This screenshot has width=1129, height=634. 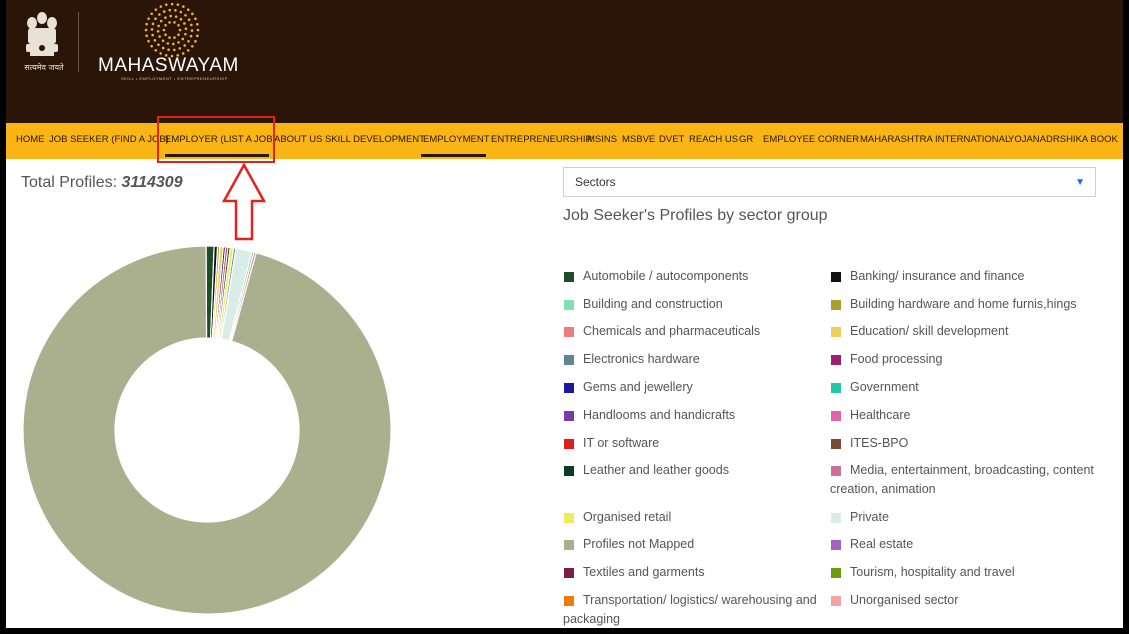 What do you see at coordinates (639, 544) in the screenshot?
I see `legend-label: Profiles not Mapped` at bounding box center [639, 544].